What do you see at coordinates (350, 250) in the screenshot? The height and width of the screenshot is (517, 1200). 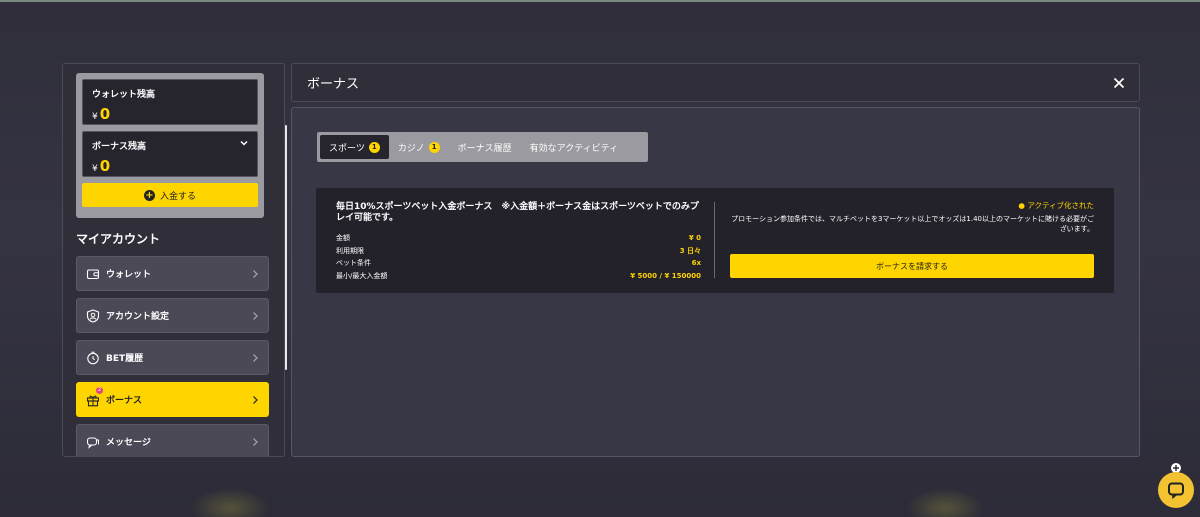 I see `row-key: 利用期限` at bounding box center [350, 250].